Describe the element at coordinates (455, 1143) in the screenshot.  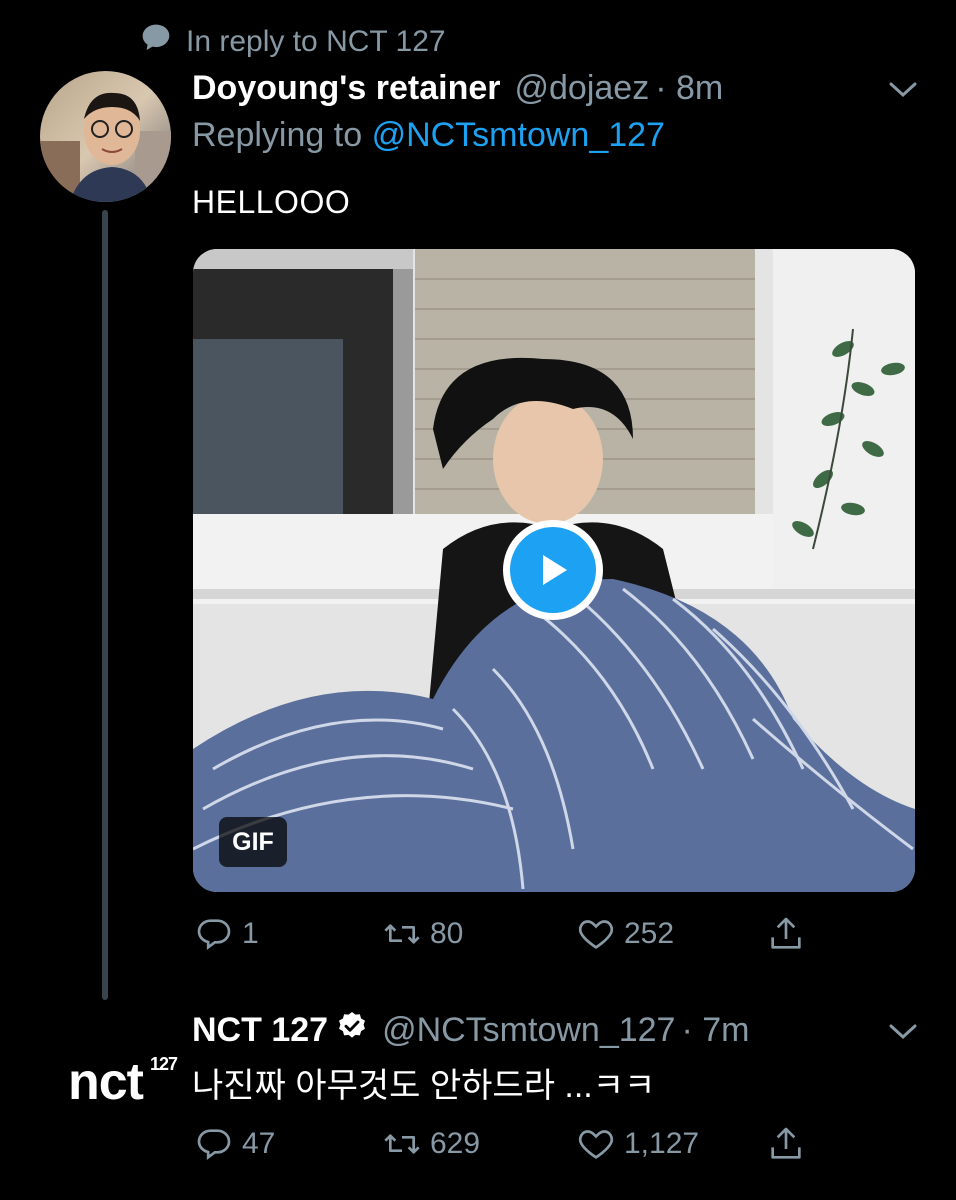
I see `retweet-count: 629` at that location.